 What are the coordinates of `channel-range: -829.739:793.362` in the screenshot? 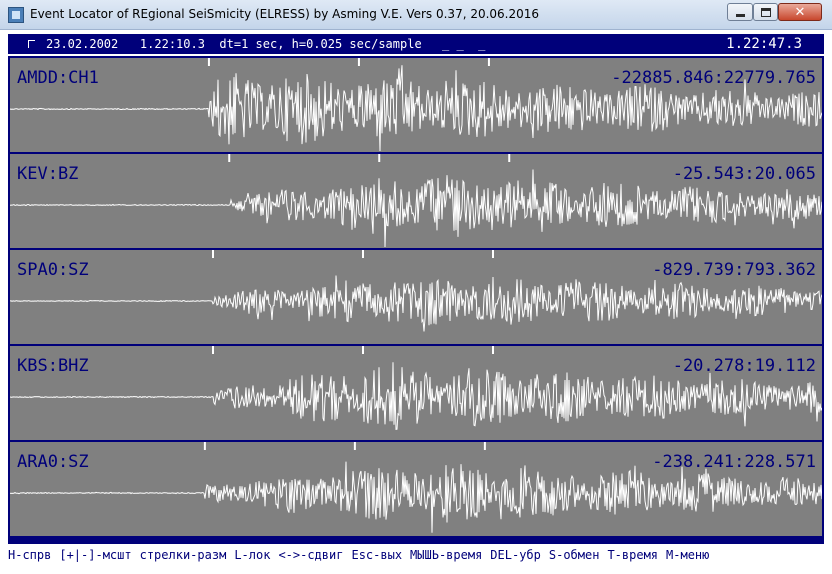 It's located at (734, 270).